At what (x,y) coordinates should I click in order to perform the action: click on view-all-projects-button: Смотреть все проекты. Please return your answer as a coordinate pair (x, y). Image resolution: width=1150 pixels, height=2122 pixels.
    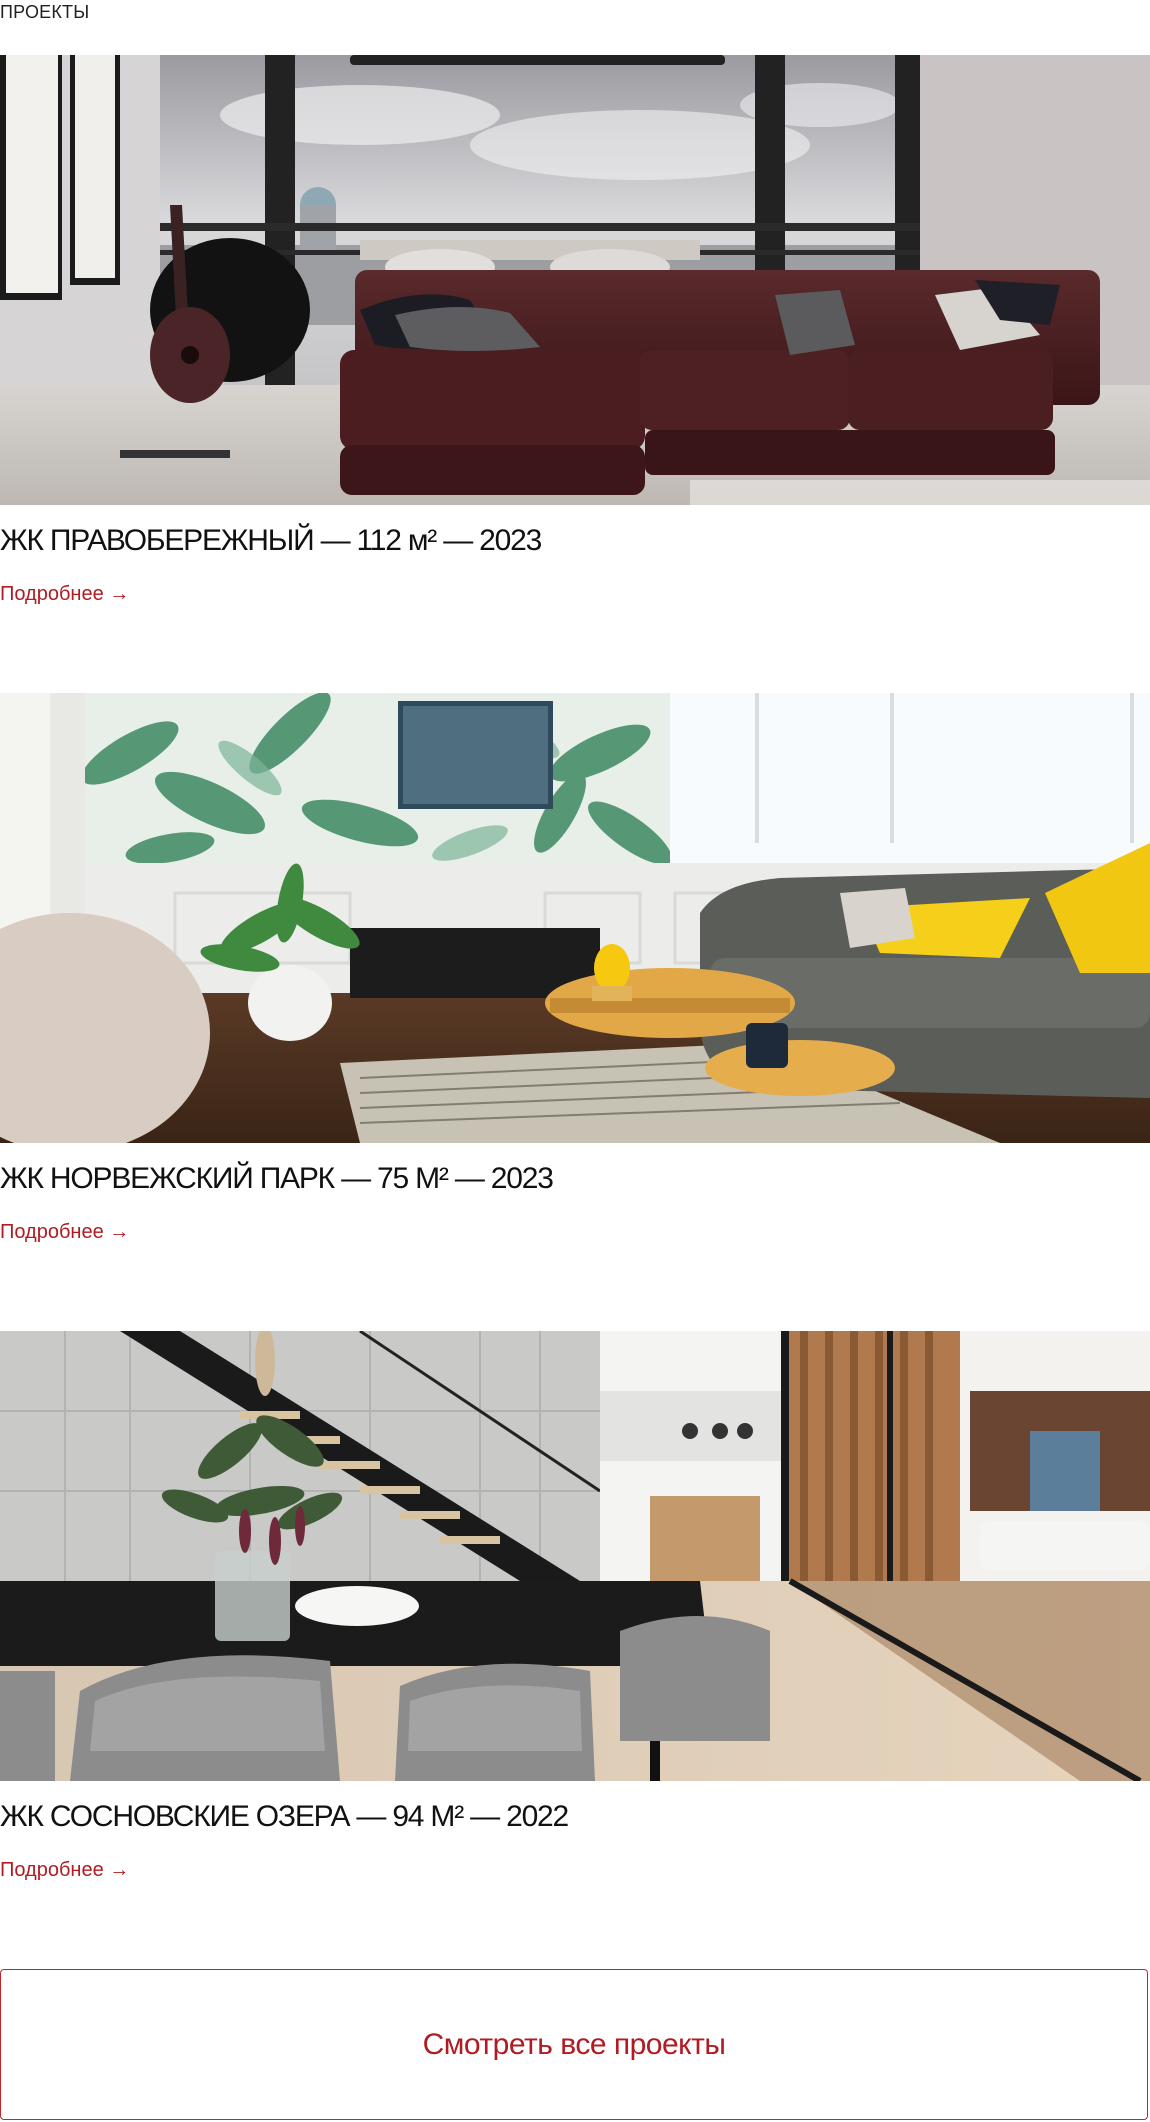
    Looking at the image, I should click on (574, 2044).